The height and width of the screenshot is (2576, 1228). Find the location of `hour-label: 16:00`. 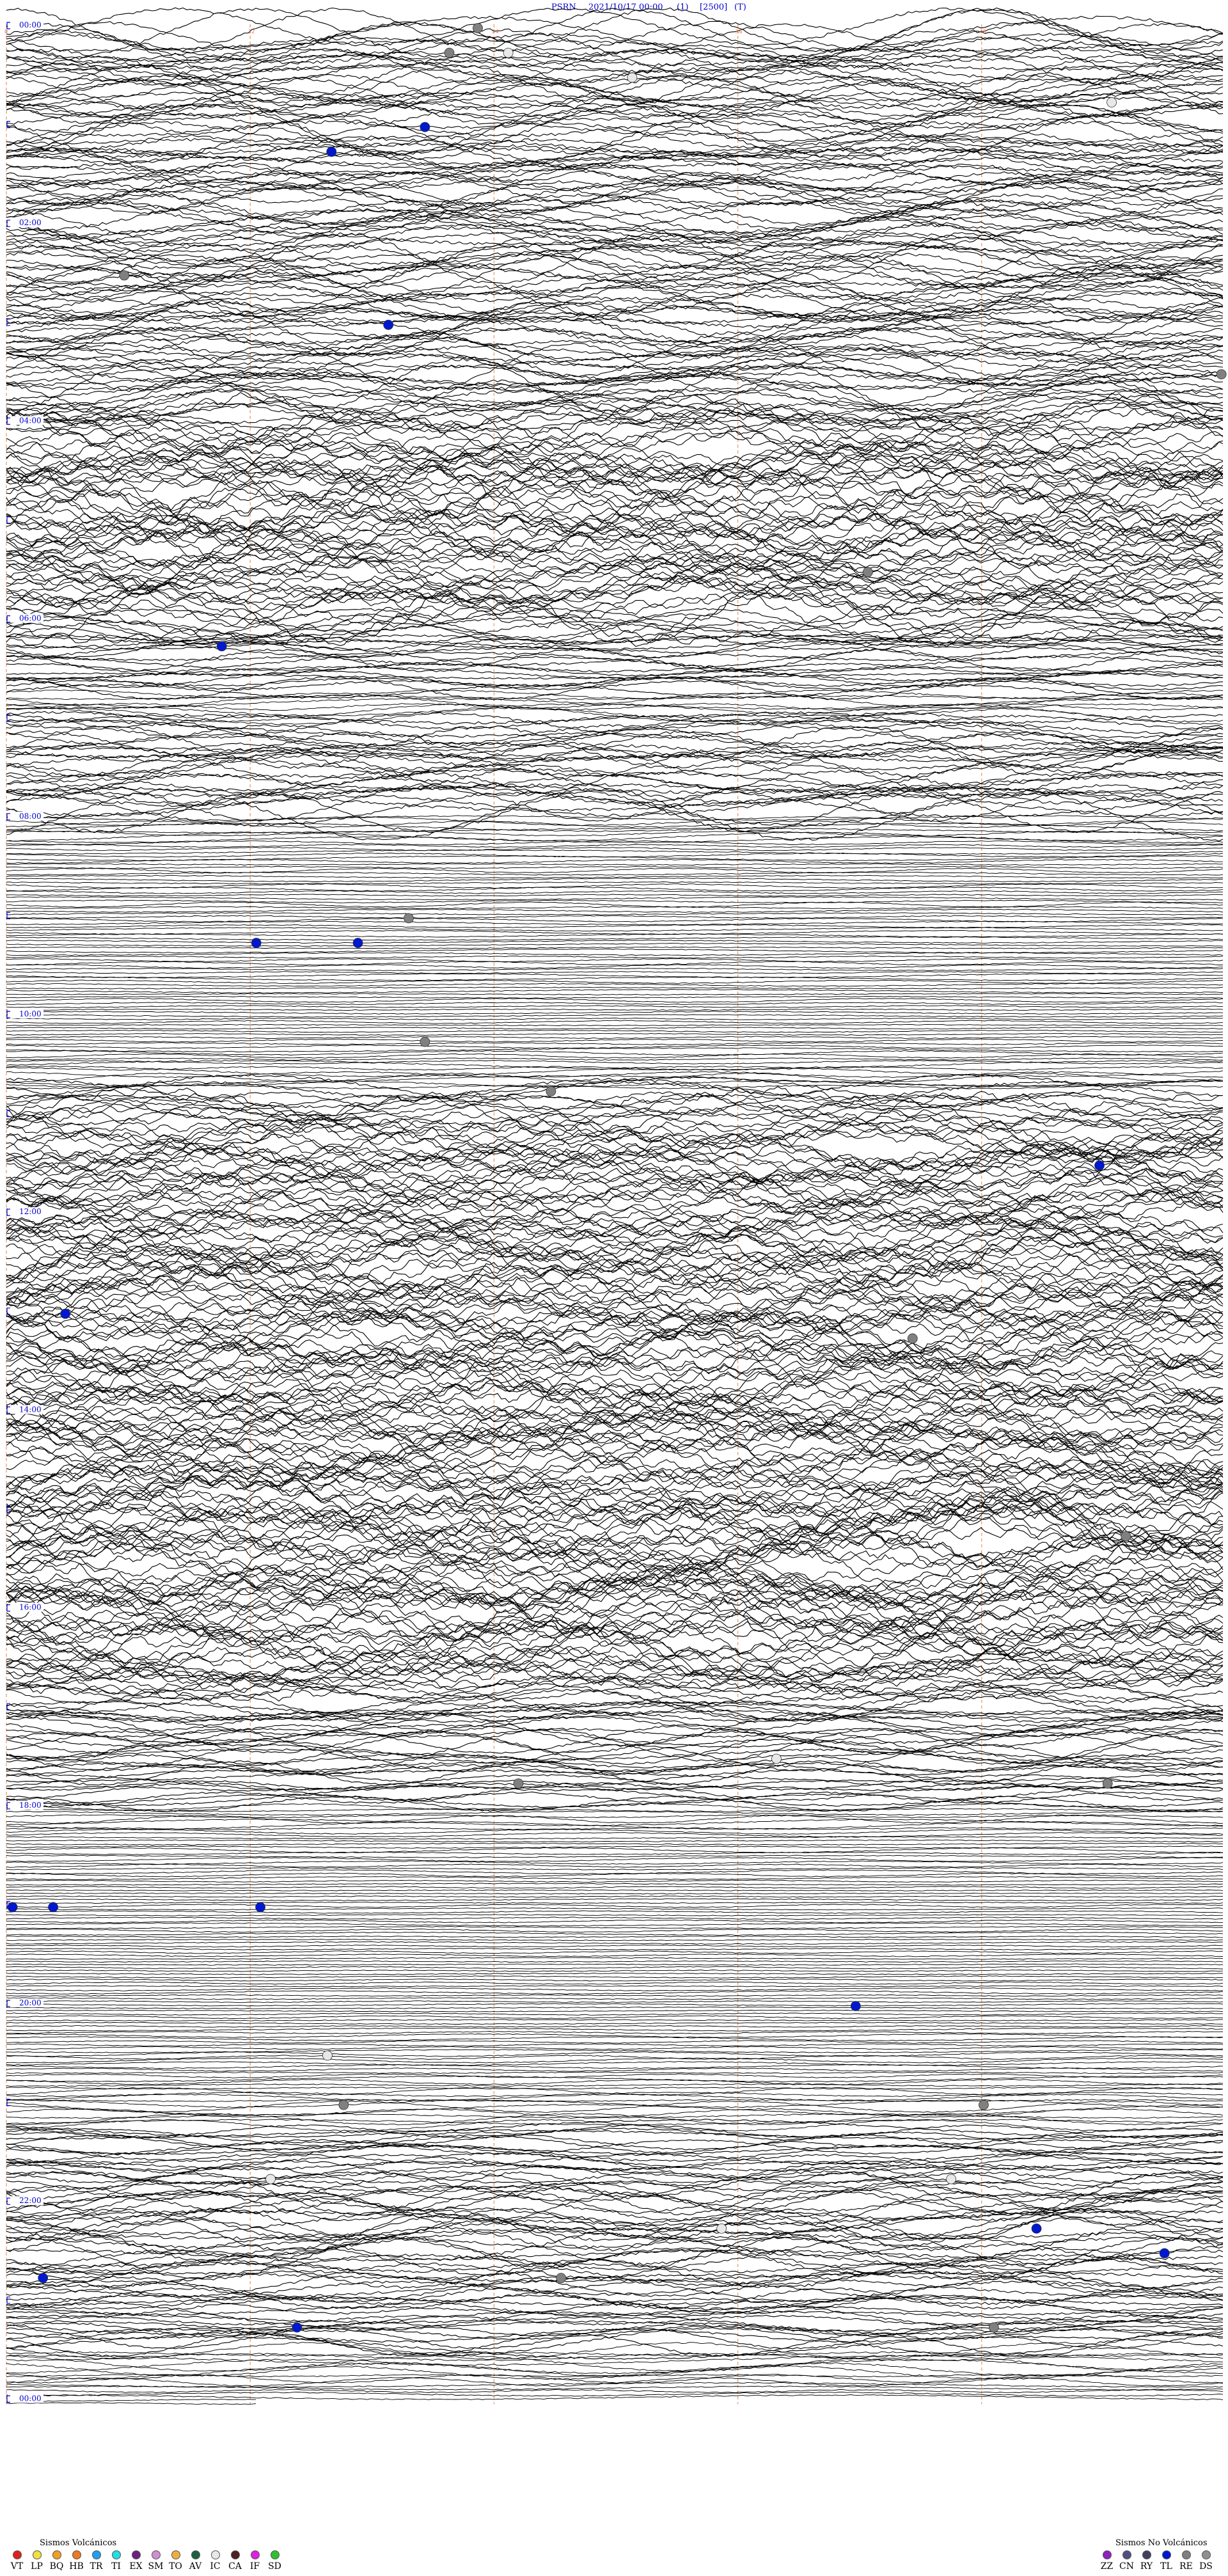

hour-label: 16:00 is located at coordinates (30, 1607).